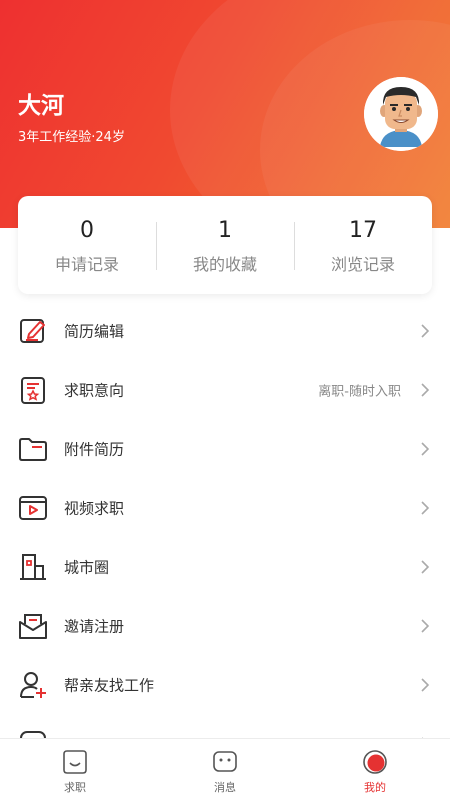 The image size is (450, 801). What do you see at coordinates (32, 331) in the screenshot?
I see `resume-edit-icon` at bounding box center [32, 331].